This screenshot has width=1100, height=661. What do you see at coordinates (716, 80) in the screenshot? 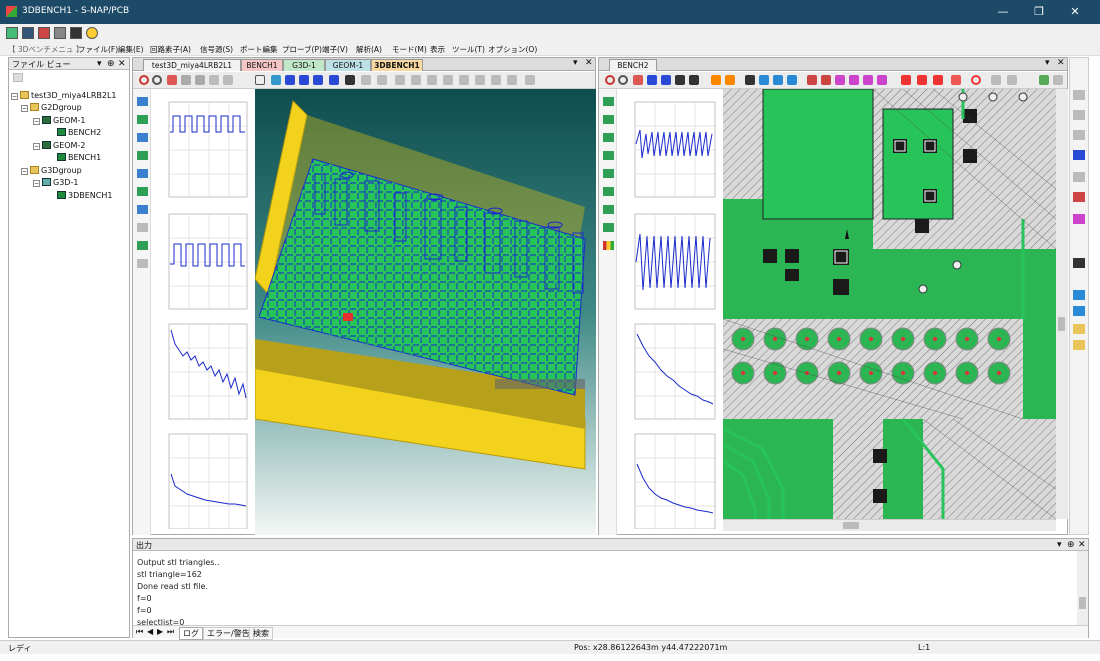
I see `marker-icon` at bounding box center [716, 80].